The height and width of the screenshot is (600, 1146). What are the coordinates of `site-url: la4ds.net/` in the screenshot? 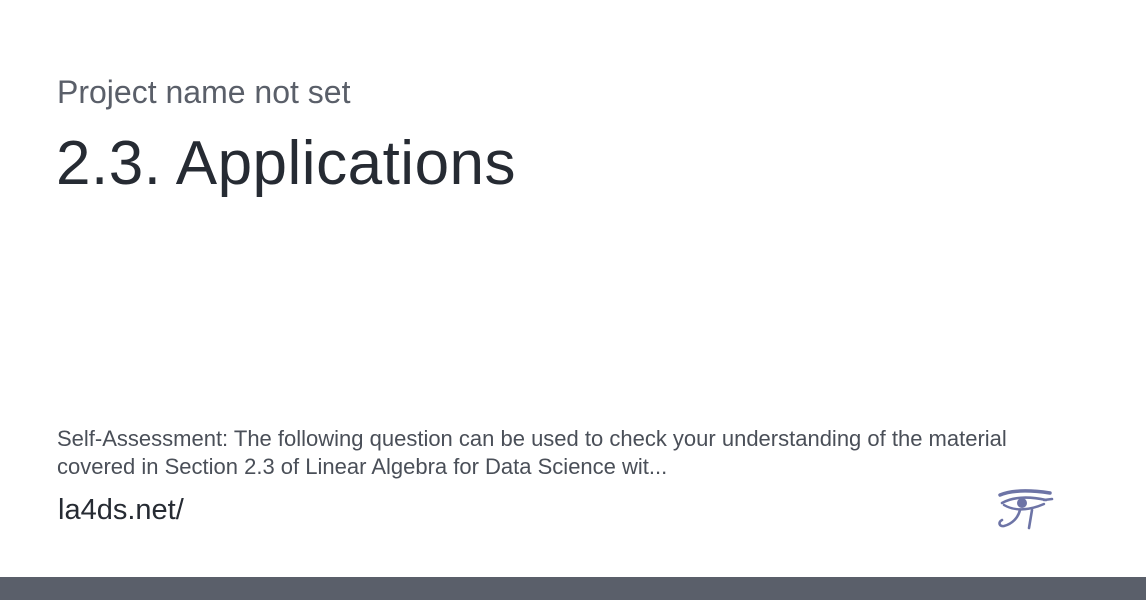 It's located at (121, 510).